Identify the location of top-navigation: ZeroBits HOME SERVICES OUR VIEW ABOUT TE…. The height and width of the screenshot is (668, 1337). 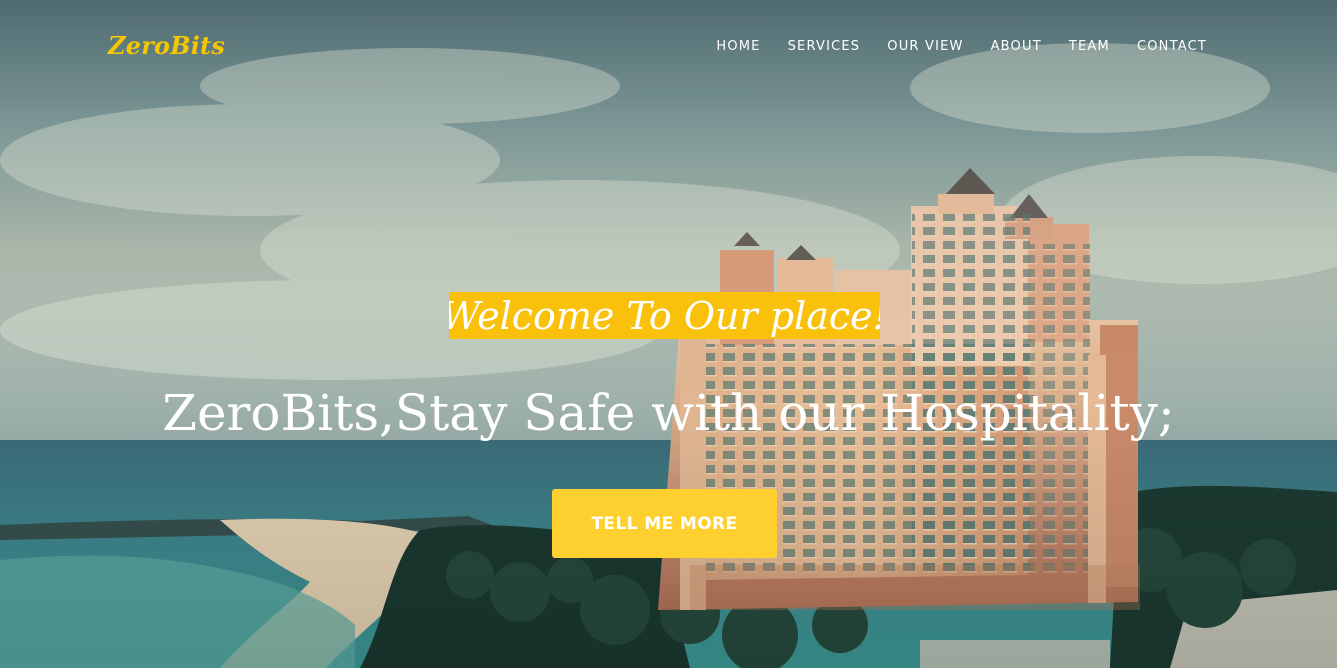
(668, 46).